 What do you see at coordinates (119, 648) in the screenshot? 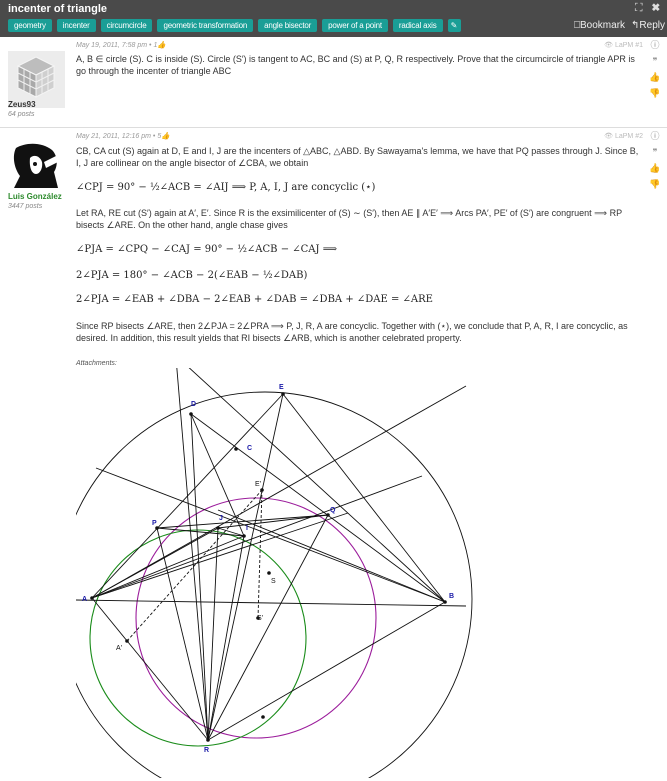
I see `label-A-prime: A'` at bounding box center [119, 648].